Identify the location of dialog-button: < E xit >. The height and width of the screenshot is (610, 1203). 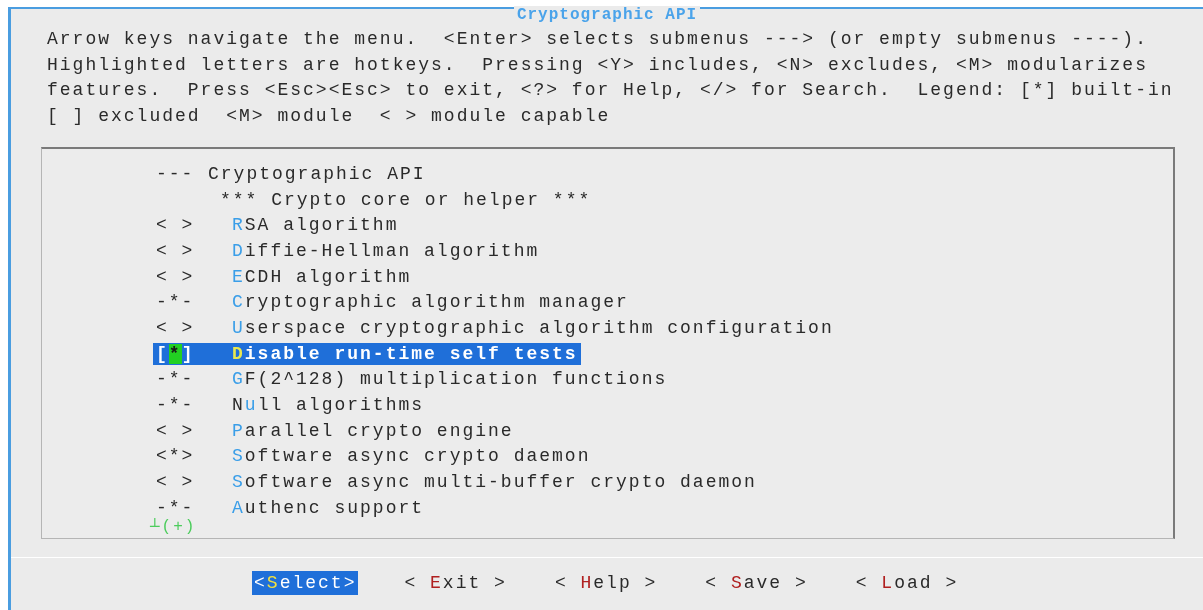
(455, 583).